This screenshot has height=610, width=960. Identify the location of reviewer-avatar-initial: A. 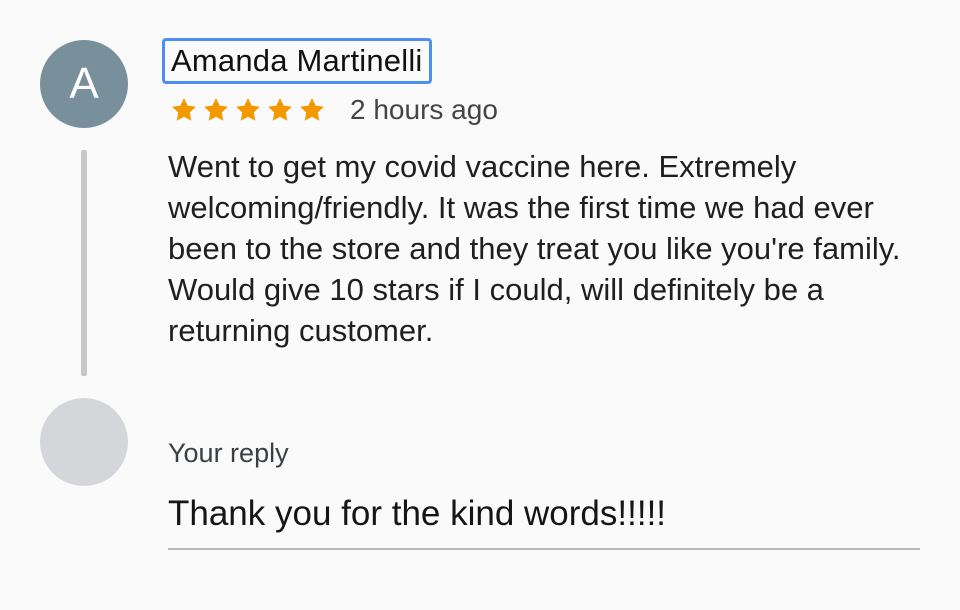
(84, 83).